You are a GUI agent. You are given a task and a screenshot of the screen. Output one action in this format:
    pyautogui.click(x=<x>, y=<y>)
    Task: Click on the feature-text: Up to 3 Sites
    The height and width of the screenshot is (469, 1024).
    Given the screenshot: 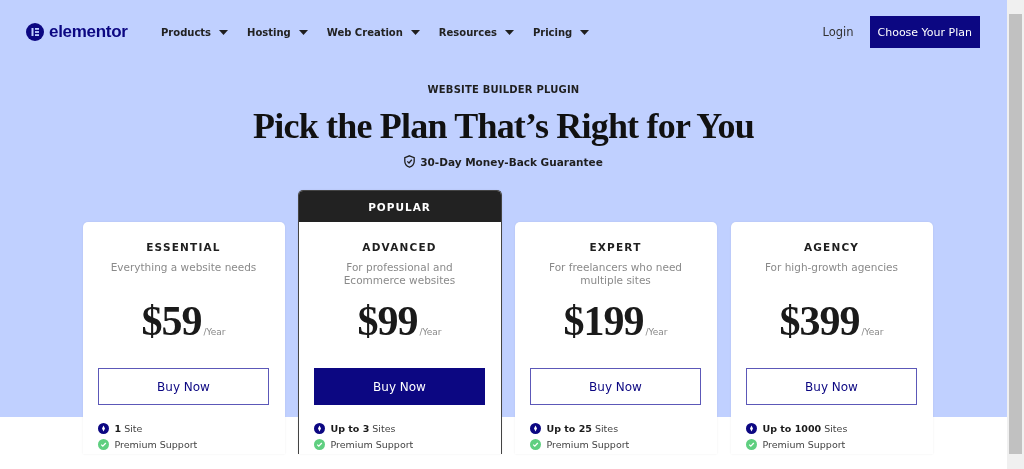 What is the action you would take?
    pyautogui.click(x=363, y=428)
    